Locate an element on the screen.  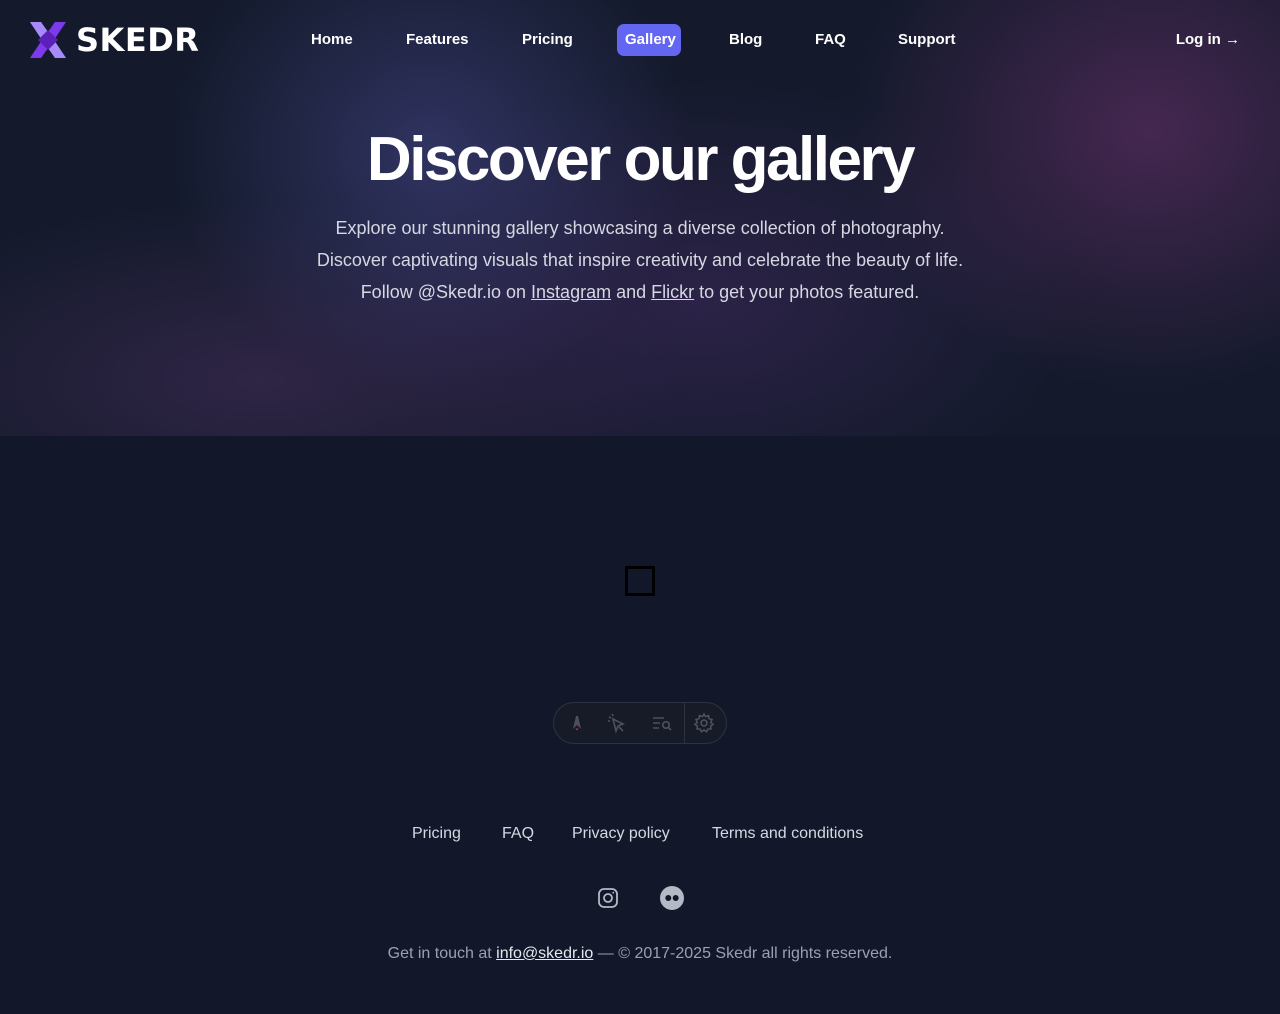
nav-faq: FAQ is located at coordinates (829, 40).